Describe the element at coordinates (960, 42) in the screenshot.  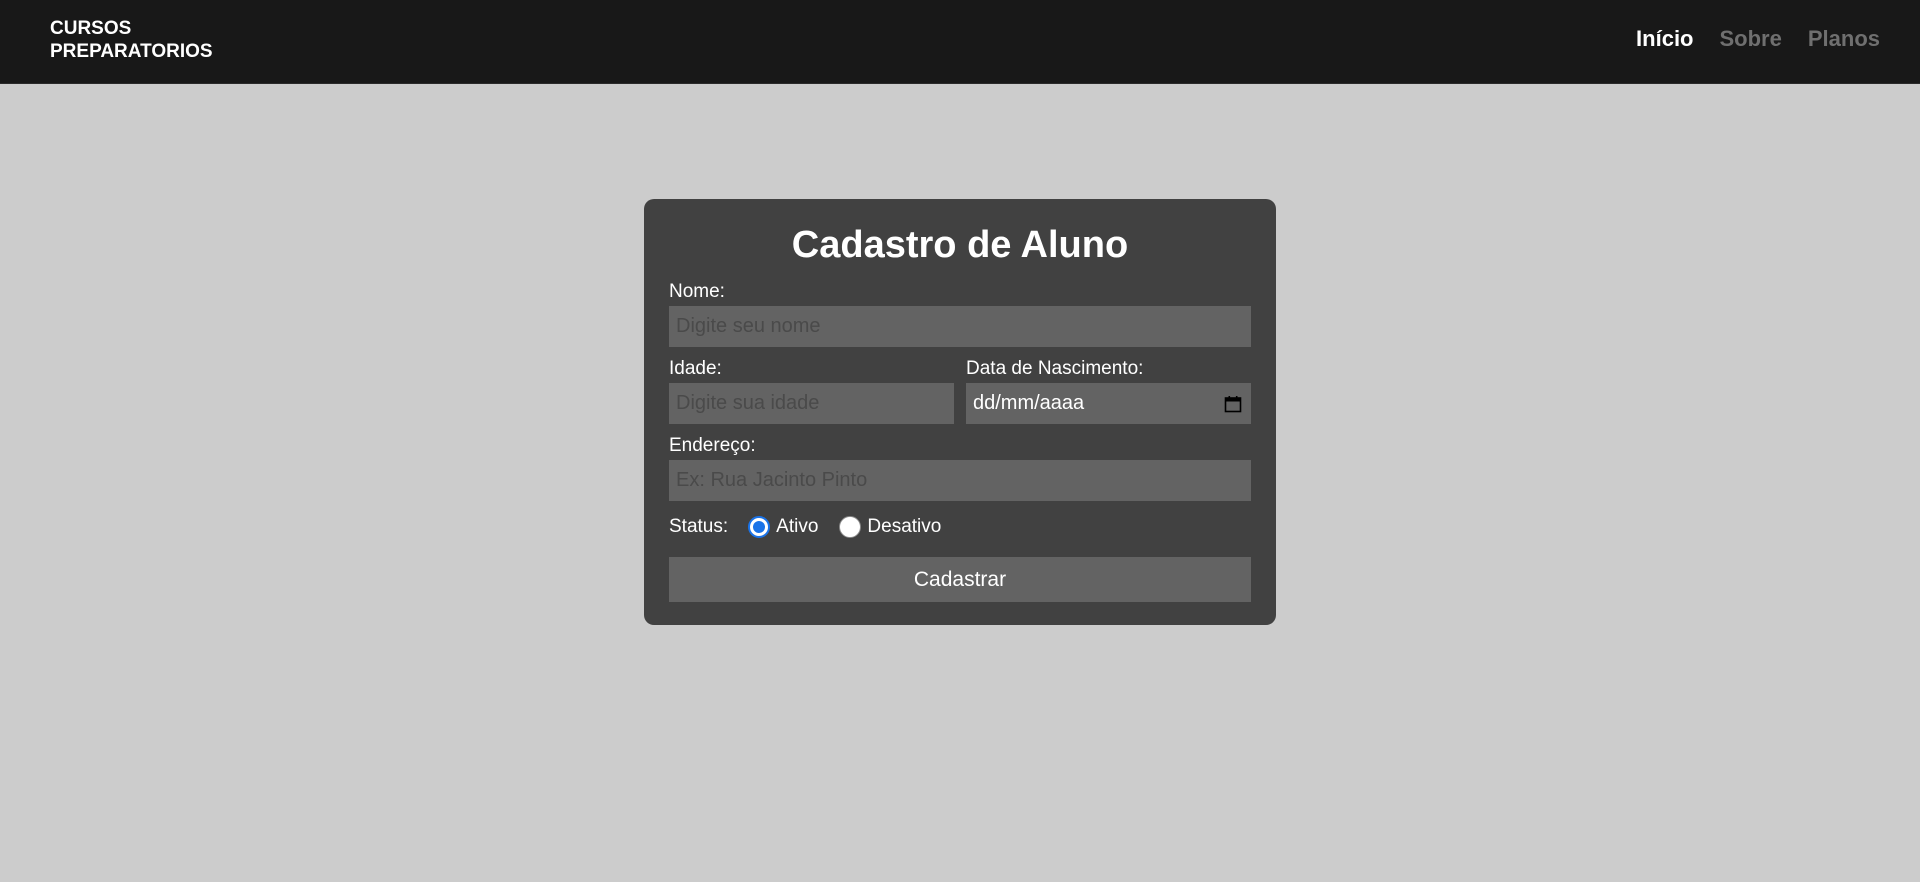
I see `top-navbar: CURSOS PREPARATORIOS Início Sobre Planos` at that location.